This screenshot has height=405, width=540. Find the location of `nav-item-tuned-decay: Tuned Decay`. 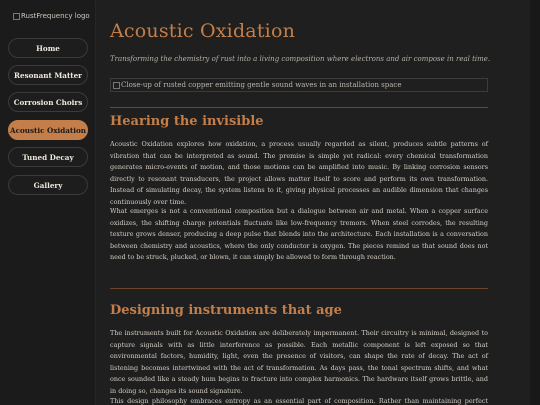

nav-item-tuned-decay: Tuned Decay is located at coordinates (48, 157).